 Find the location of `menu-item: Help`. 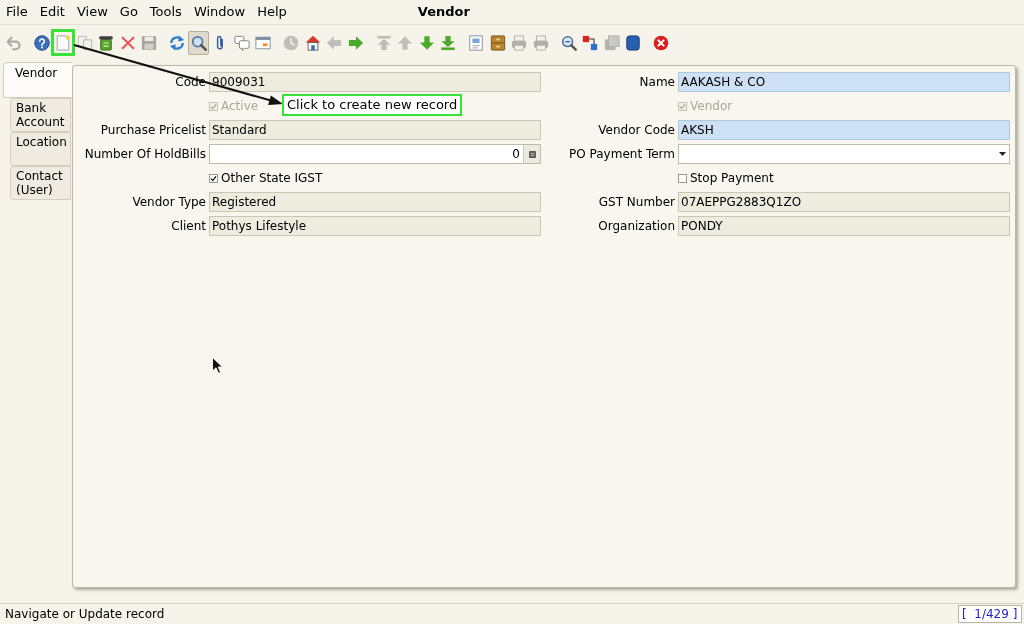

menu-item: Help is located at coordinates (272, 12).